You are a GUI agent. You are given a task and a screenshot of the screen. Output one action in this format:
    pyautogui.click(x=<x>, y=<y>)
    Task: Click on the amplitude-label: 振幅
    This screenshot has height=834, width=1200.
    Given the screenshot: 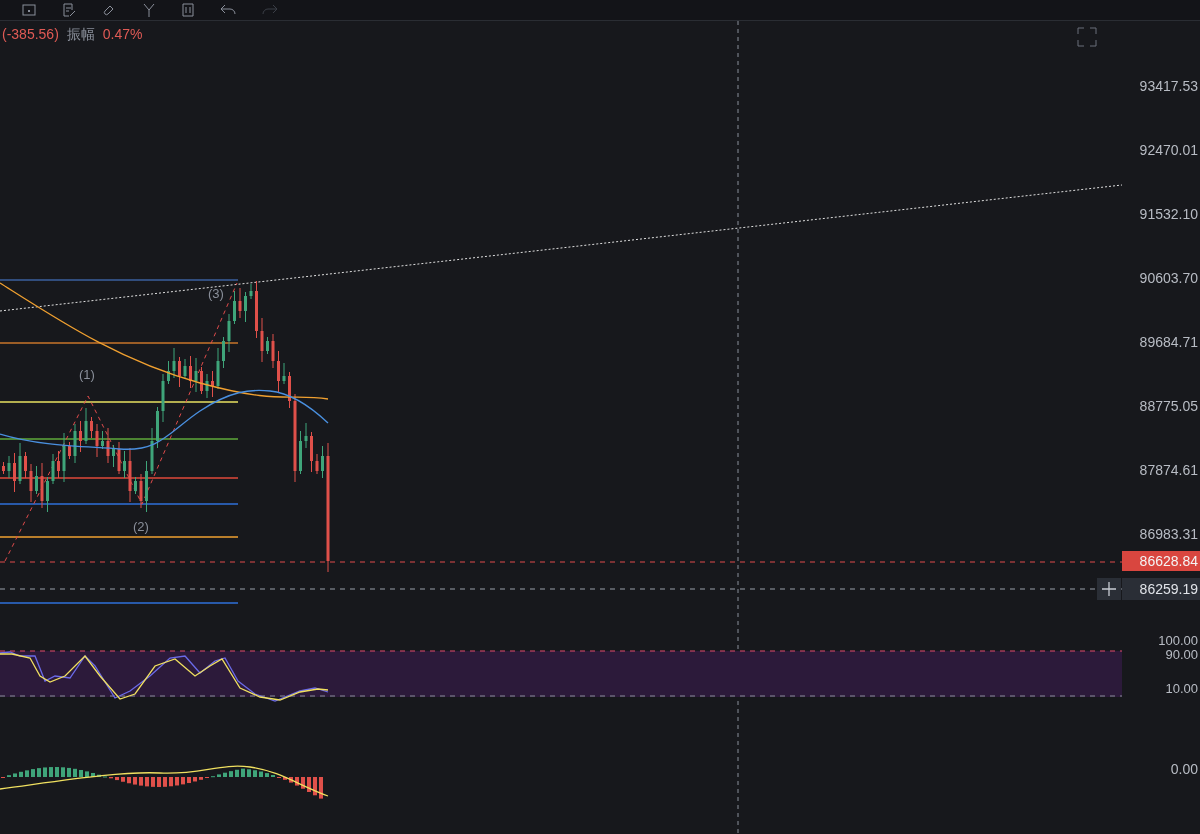 What is the action you would take?
    pyautogui.click(x=80, y=35)
    